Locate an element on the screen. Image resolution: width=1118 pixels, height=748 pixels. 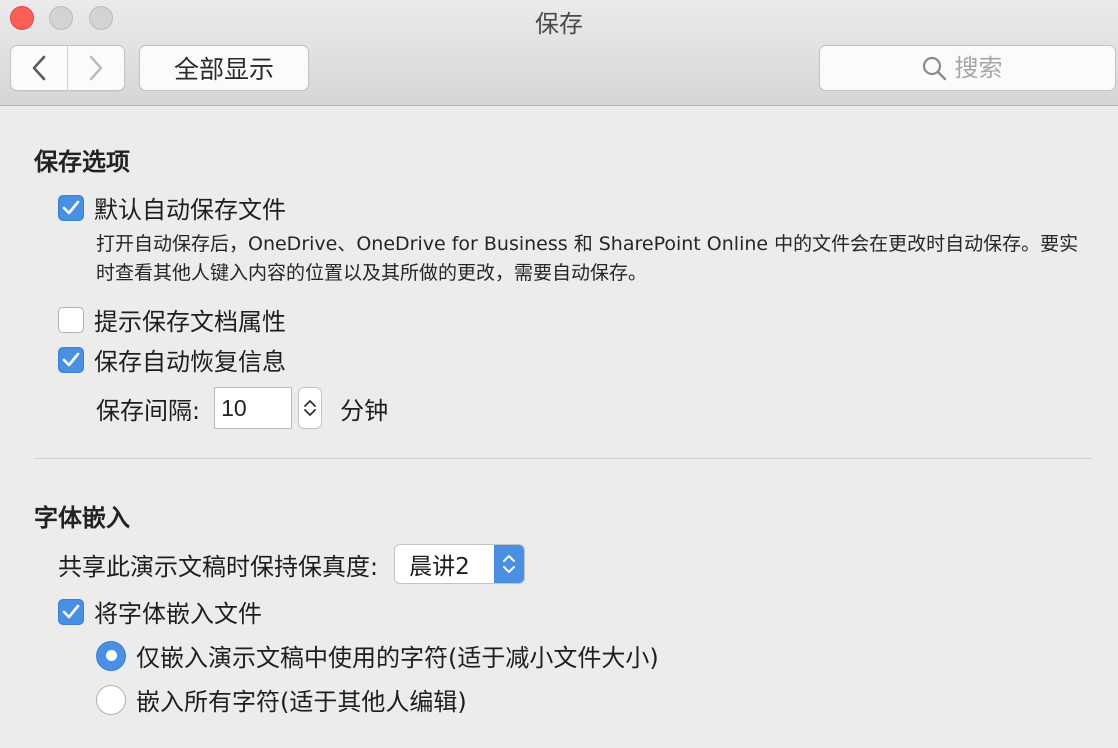
embed-all-chars-option: 嵌入所有字符(适于其他人编辑) is located at coordinates (281, 699).